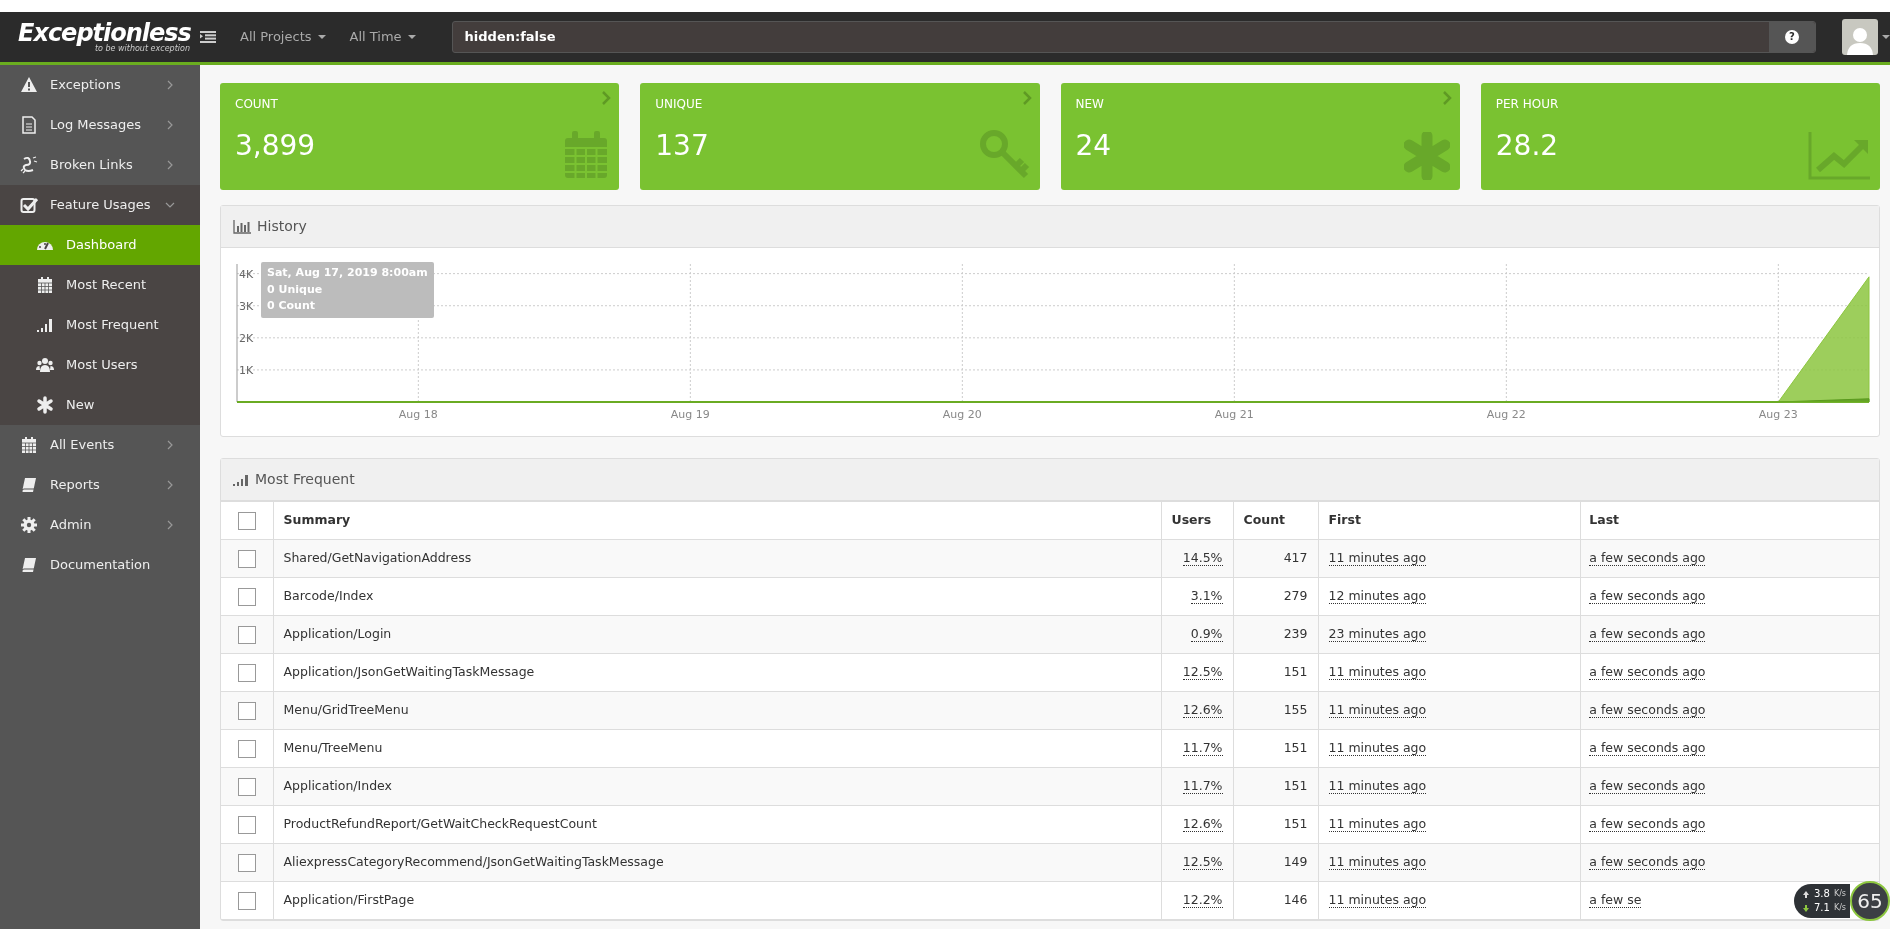  Describe the element at coordinates (1778, 414) in the screenshot. I see `x-tick-label: Aug 23` at that location.